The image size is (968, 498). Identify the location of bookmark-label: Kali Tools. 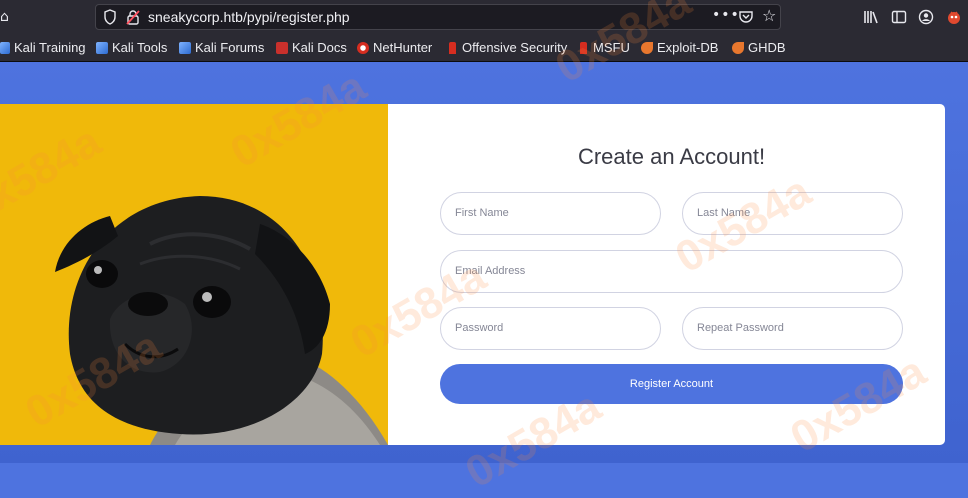
(140, 47).